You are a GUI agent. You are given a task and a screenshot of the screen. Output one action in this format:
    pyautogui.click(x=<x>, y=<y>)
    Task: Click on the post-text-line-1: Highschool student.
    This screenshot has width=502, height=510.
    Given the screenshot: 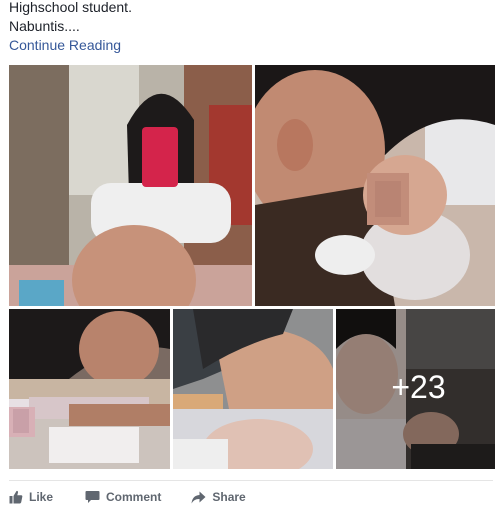 What is the action you would take?
    pyautogui.click(x=70, y=7)
    